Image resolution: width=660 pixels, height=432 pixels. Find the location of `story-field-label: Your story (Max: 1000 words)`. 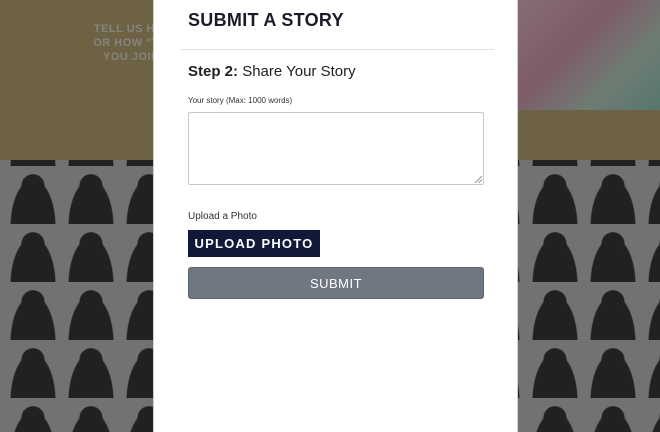

story-field-label: Your story (Max: 1000 words) is located at coordinates (240, 100).